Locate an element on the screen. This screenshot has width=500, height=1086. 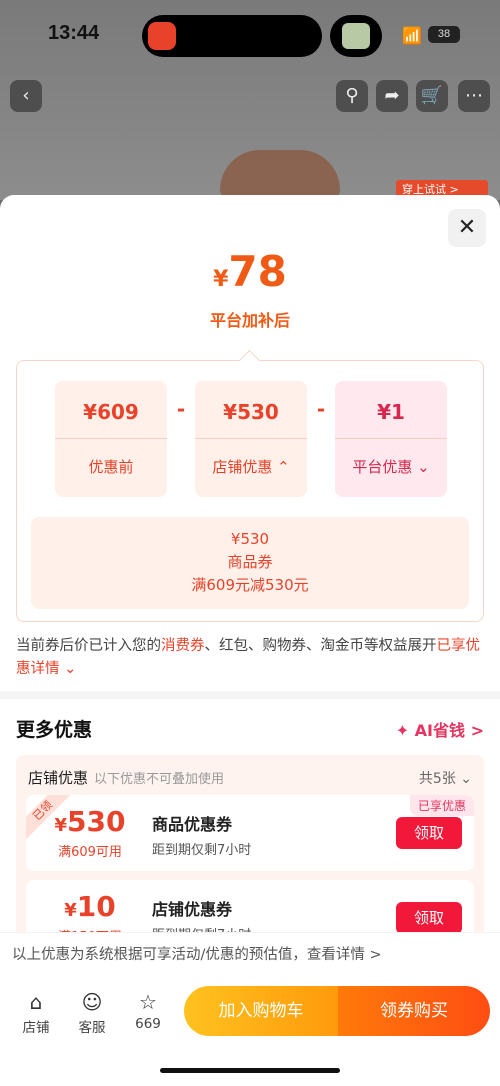
dynamic-island is located at coordinates (232, 36).